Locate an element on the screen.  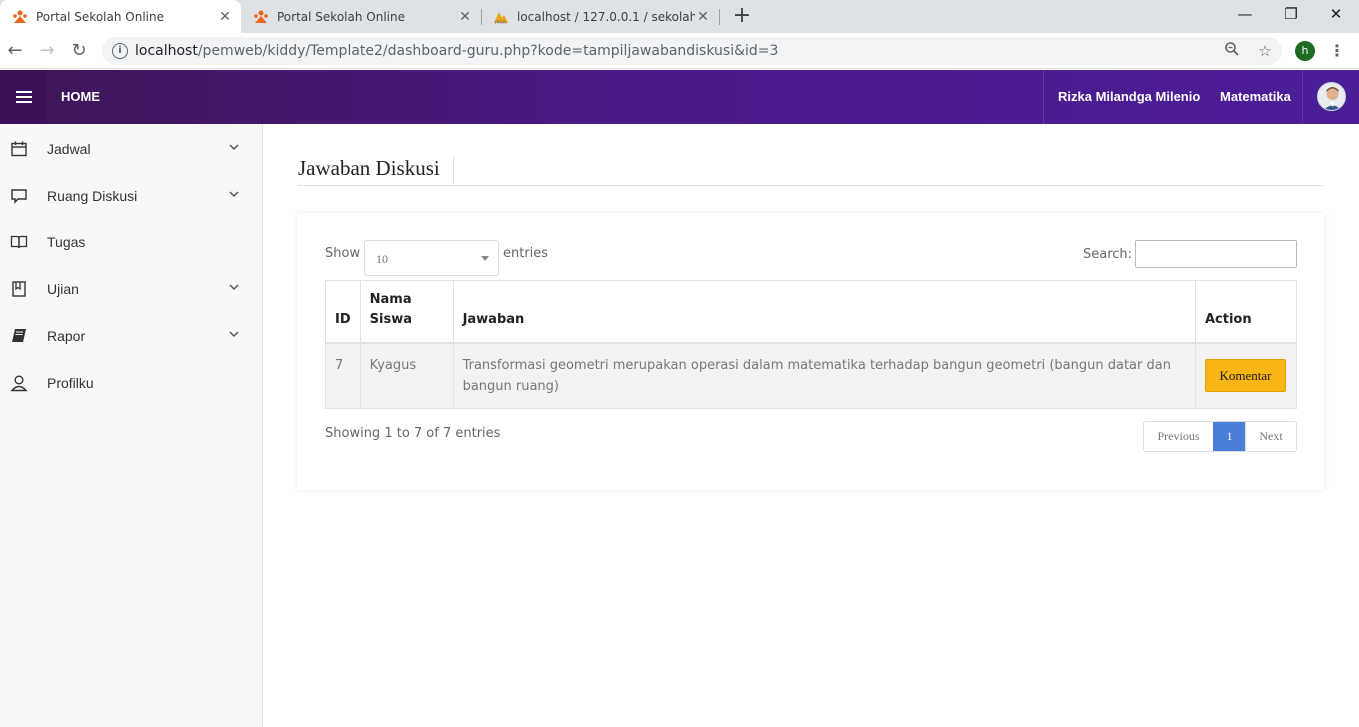
phpmyadmin-favicon-icon: PMA is located at coordinates (501, 17).